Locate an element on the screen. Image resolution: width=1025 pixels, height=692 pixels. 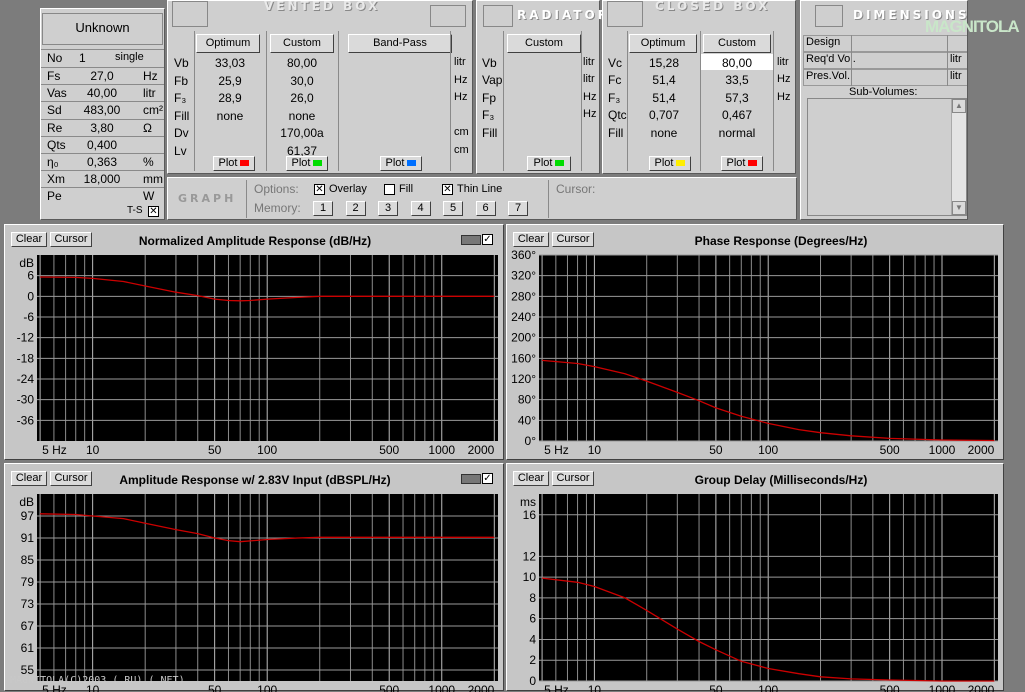
driver-no-value: 1 is located at coordinates (82, 58).